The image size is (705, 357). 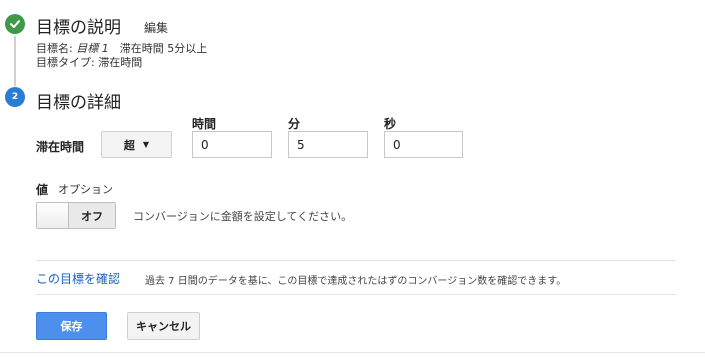 What do you see at coordinates (328, 144) in the screenshot?
I see `minutes-input` at bounding box center [328, 144].